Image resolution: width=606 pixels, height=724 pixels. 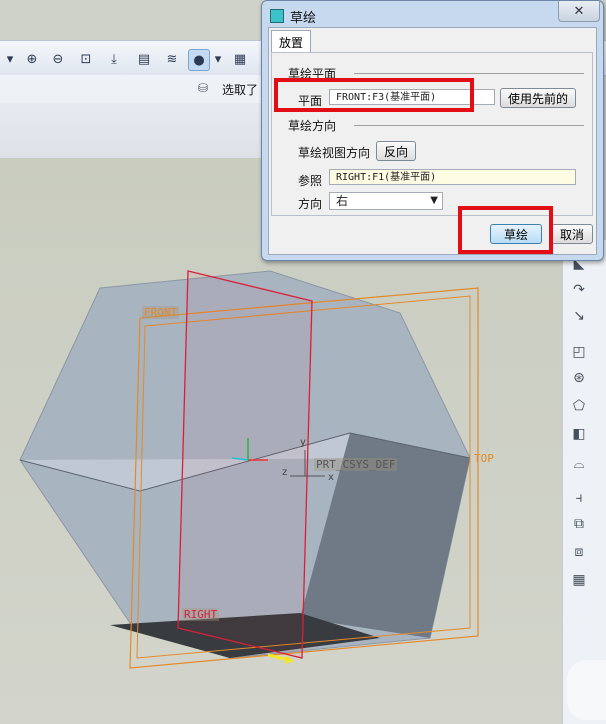 What do you see at coordinates (579, 552) in the screenshot?
I see `trim-icon: ⧈` at bounding box center [579, 552].